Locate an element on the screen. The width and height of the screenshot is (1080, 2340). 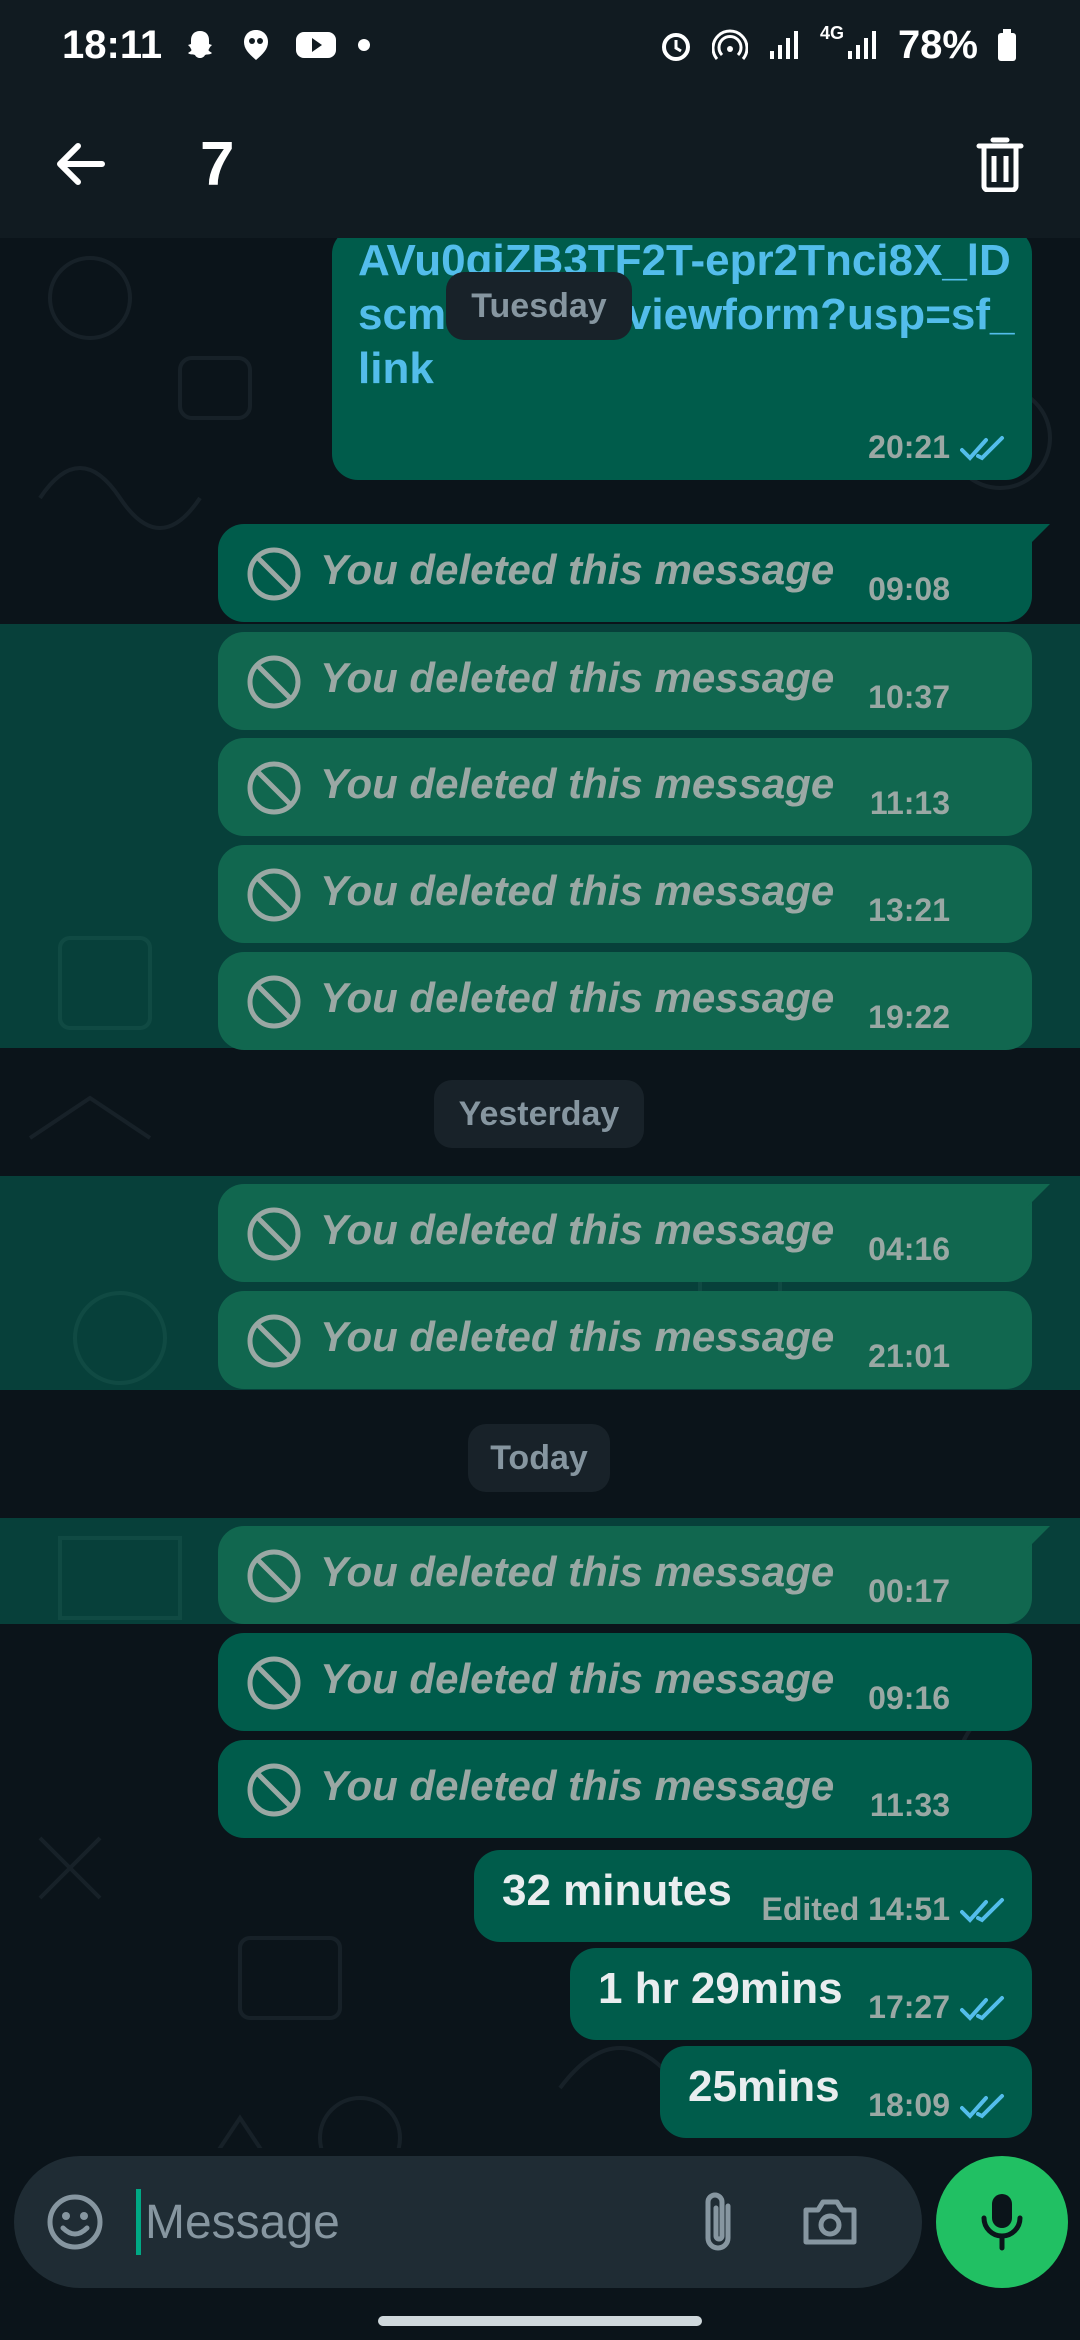
attach-button is located at coordinates (720, 2222).